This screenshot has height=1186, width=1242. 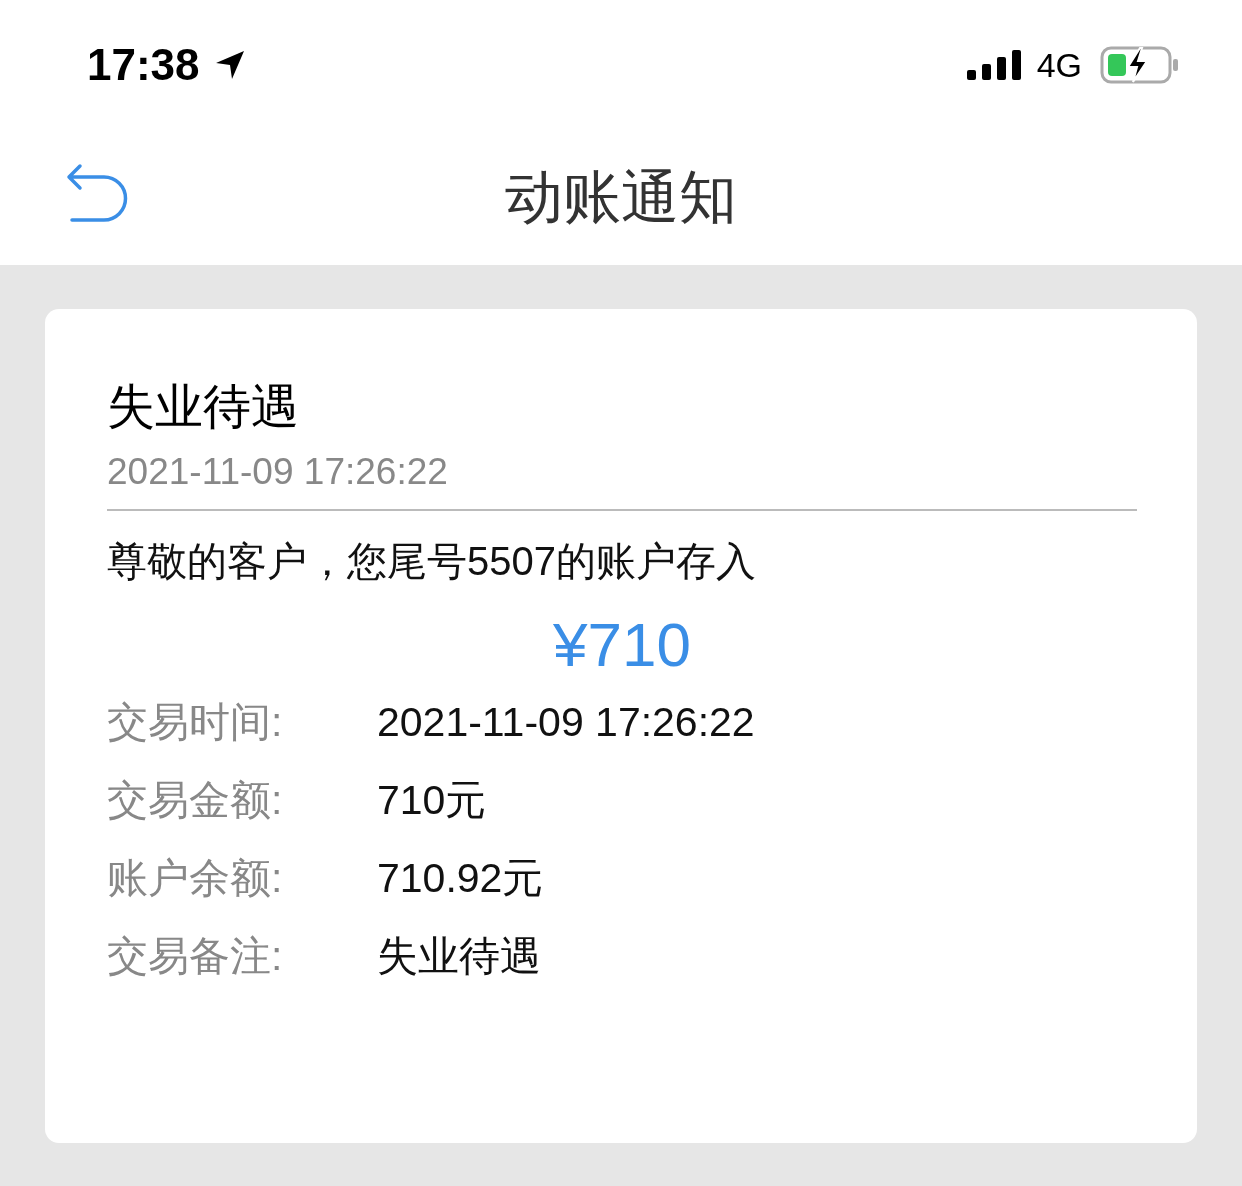 What do you see at coordinates (432, 800) in the screenshot?
I see `detail-value: 710元` at bounding box center [432, 800].